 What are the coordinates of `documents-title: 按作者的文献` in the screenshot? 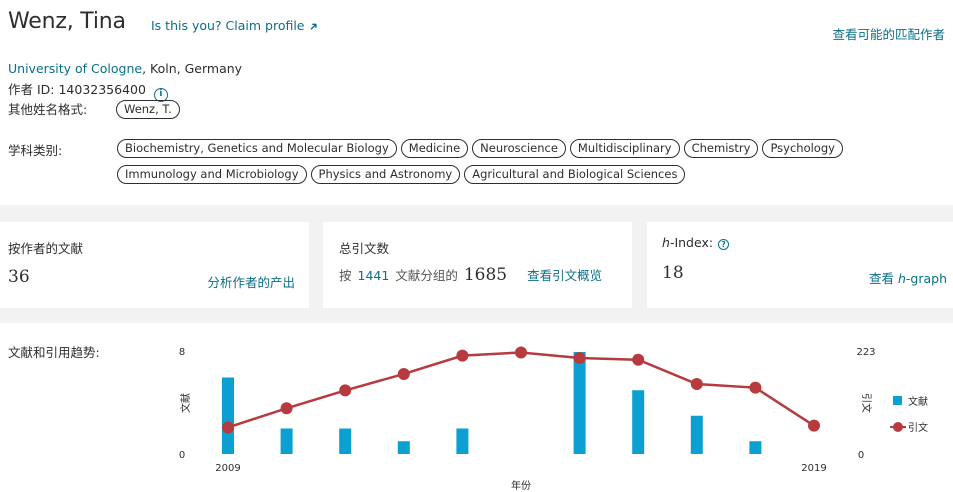 It's located at (46, 248).